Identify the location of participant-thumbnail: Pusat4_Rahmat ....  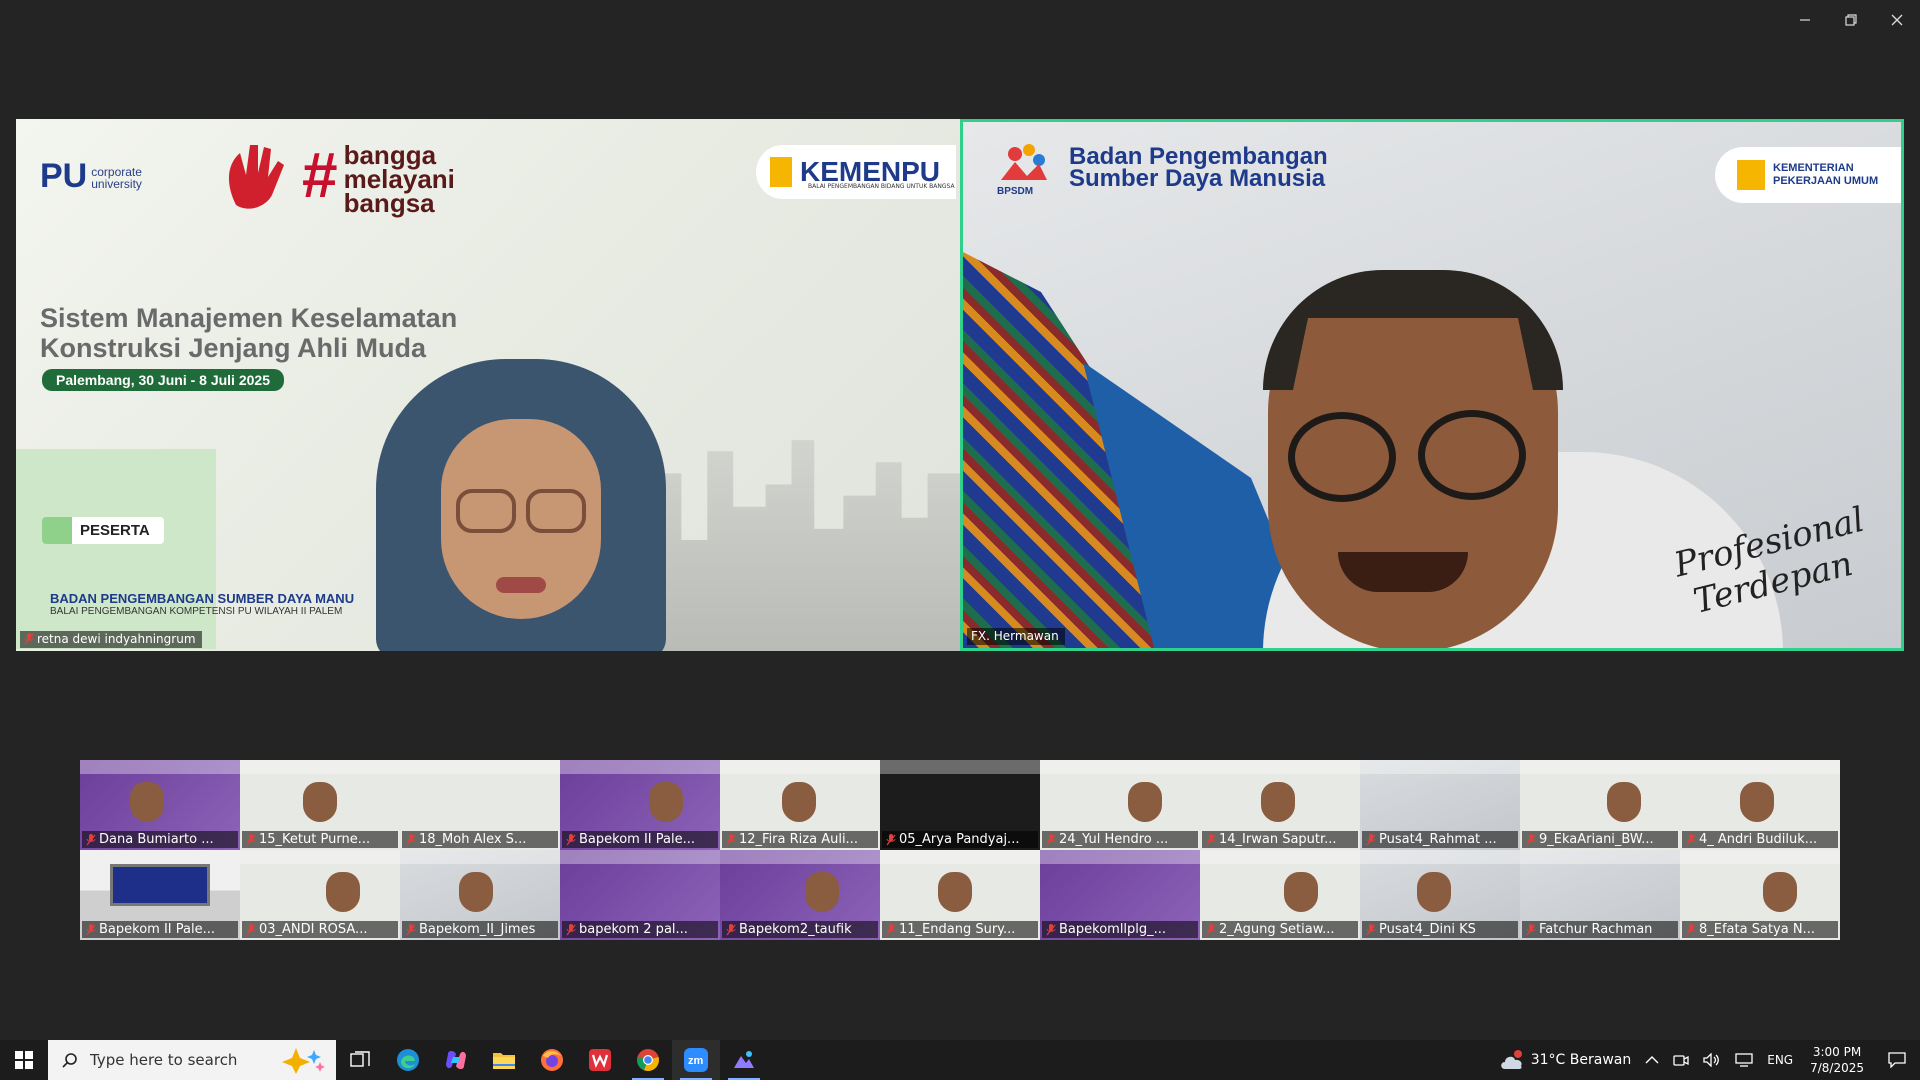
(1440, 805).